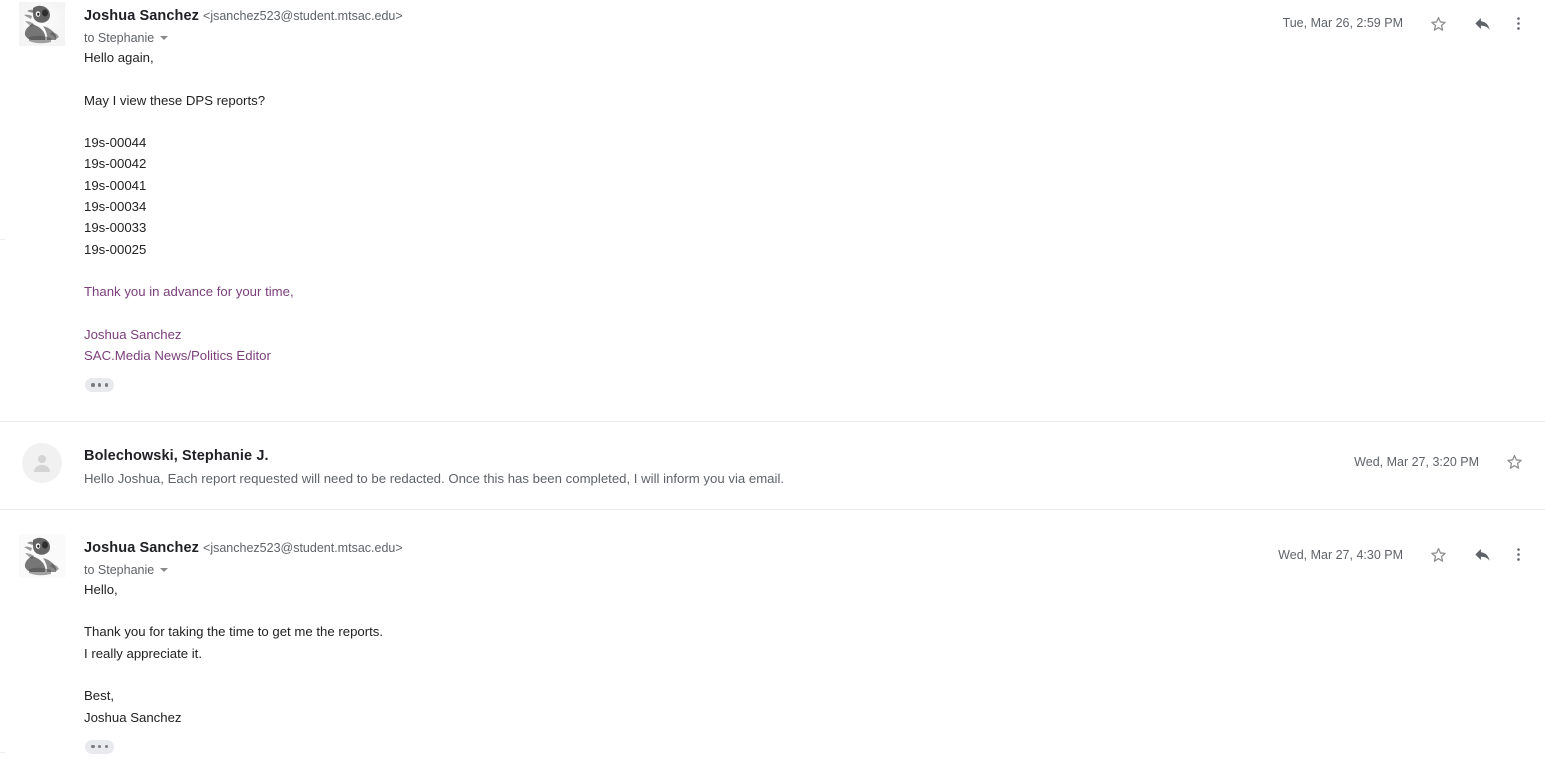 This screenshot has height=767, width=1545. I want to click on body-line: Hello again,, so click(119, 57).